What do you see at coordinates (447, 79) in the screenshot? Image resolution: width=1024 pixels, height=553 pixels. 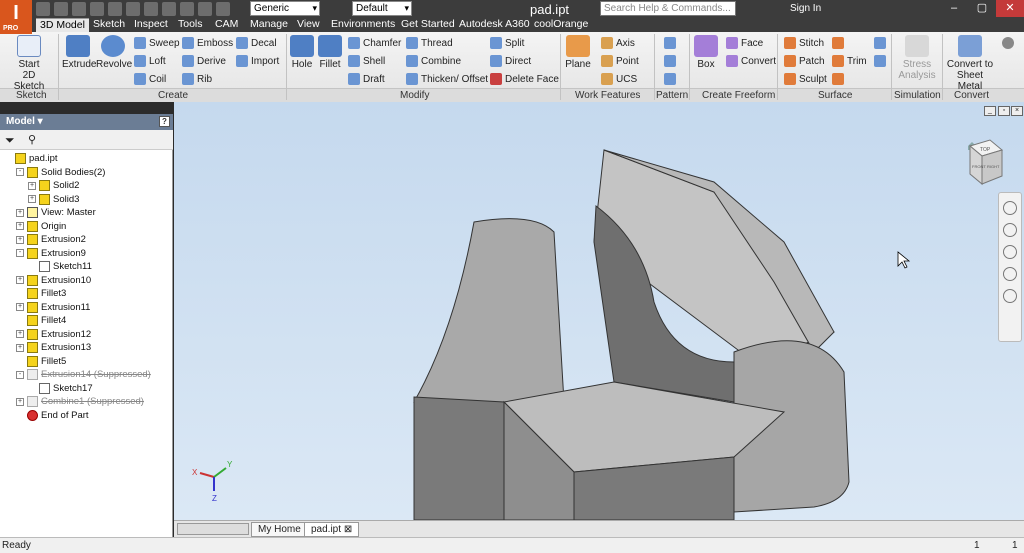 I see `thicken-offset-button: Thicken/ Offset` at bounding box center [447, 79].